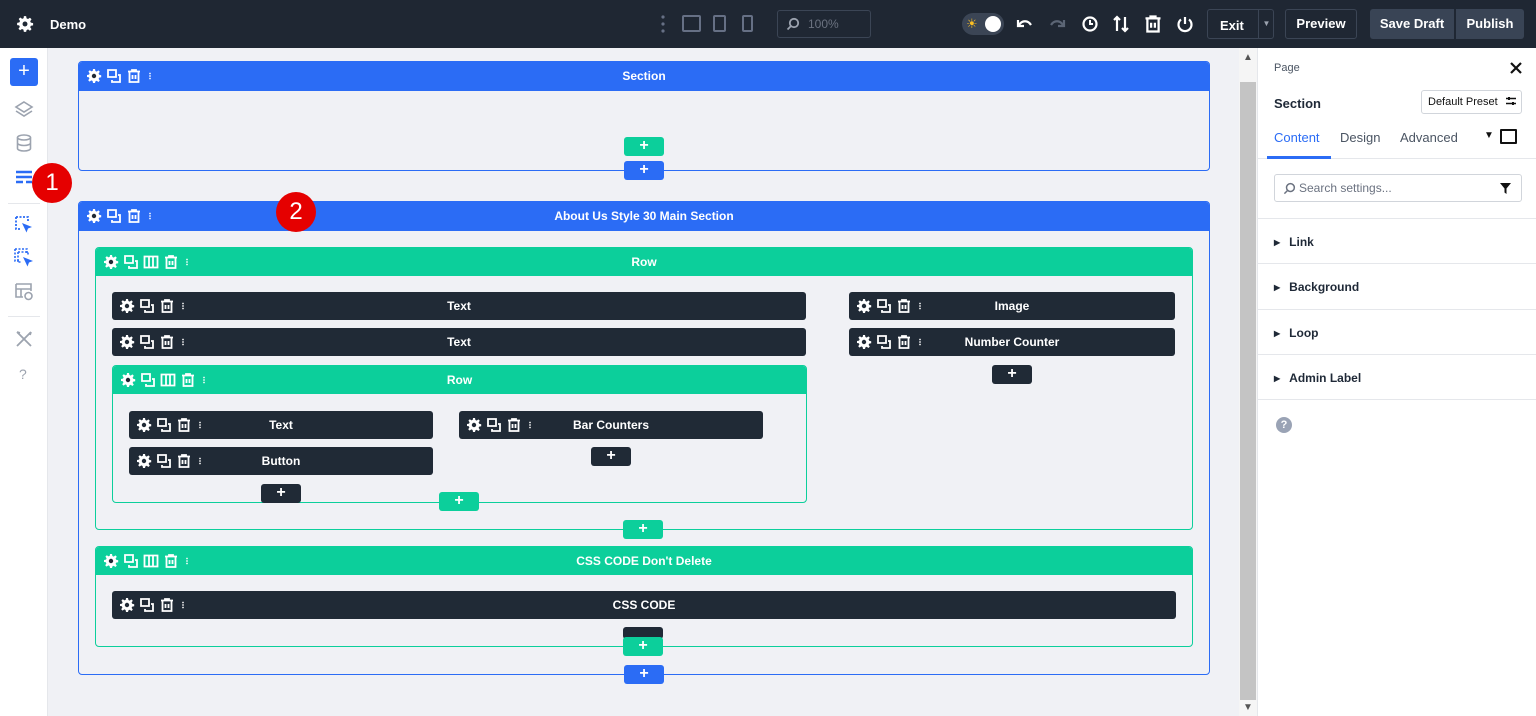 This screenshot has height=716, width=1536. What do you see at coordinates (1248, 707) in the screenshot?
I see `scroll-down-icon: ▼` at bounding box center [1248, 707].